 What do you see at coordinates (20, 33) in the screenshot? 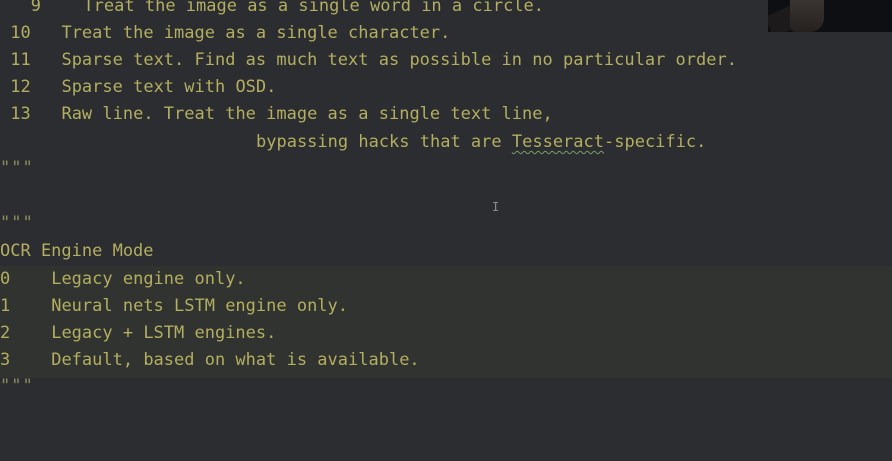
I see `mode-number: 10` at bounding box center [20, 33].